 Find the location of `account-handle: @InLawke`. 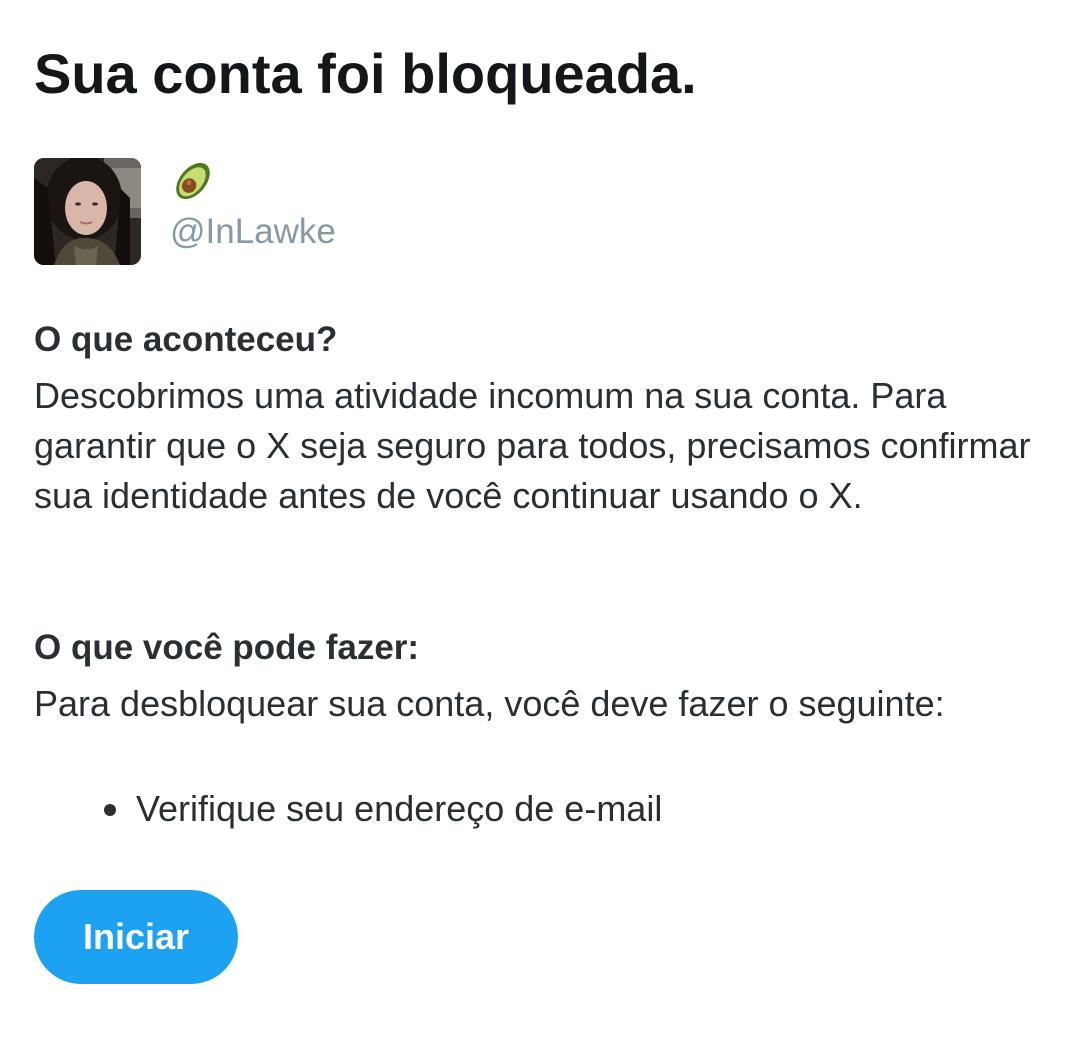

account-handle: @InLawke is located at coordinates (253, 231).